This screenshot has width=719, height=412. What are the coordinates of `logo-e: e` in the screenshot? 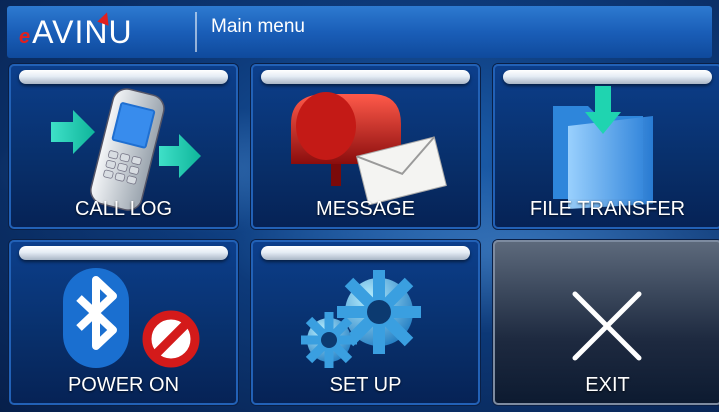 It's located at (25, 36).